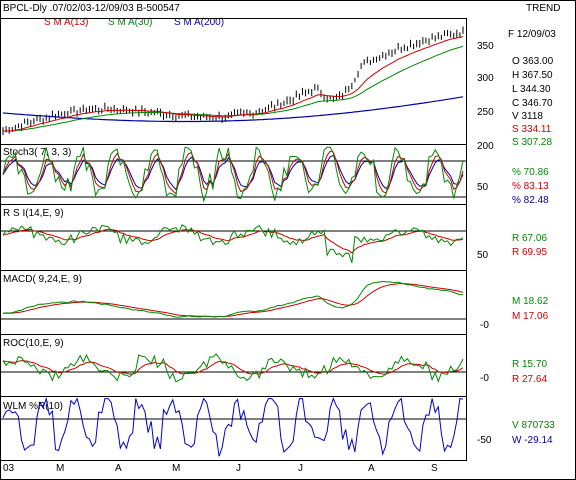 This screenshot has height=480, width=576. Describe the element at coordinates (91, 8) in the screenshot. I see `chart-title: BPCL-Dly .07/02/03-12/09/03 B-500547` at that location.